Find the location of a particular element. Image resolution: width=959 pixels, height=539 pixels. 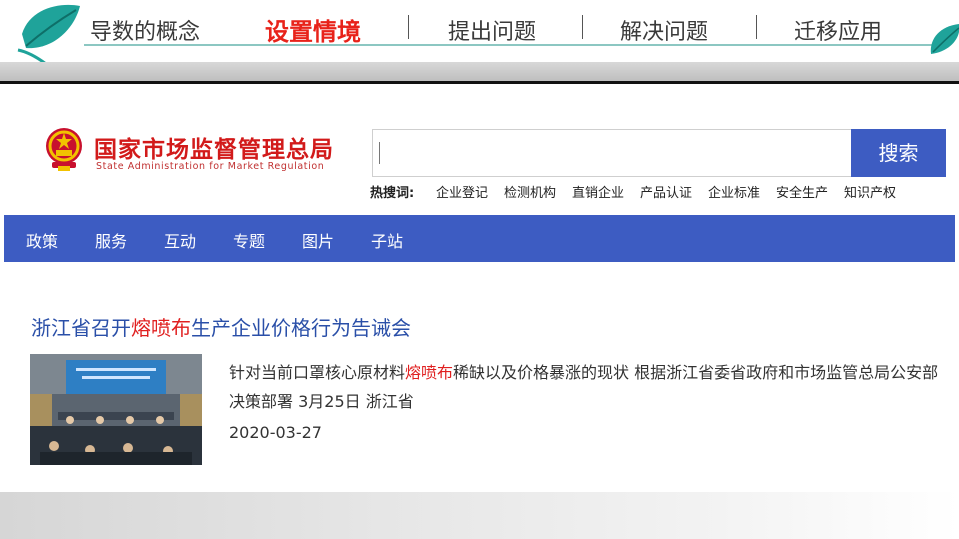

article-title-link: 浙江省召开熔喷布生产企业价格行为告诫会 is located at coordinates (221, 326).